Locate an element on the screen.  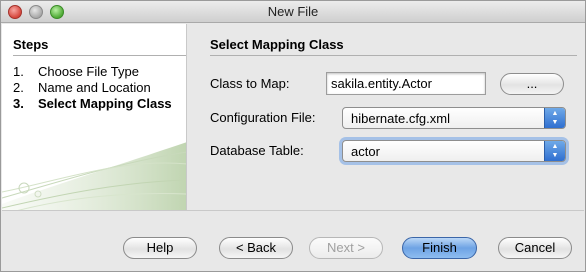
window-title: New File is located at coordinates (293, 11).